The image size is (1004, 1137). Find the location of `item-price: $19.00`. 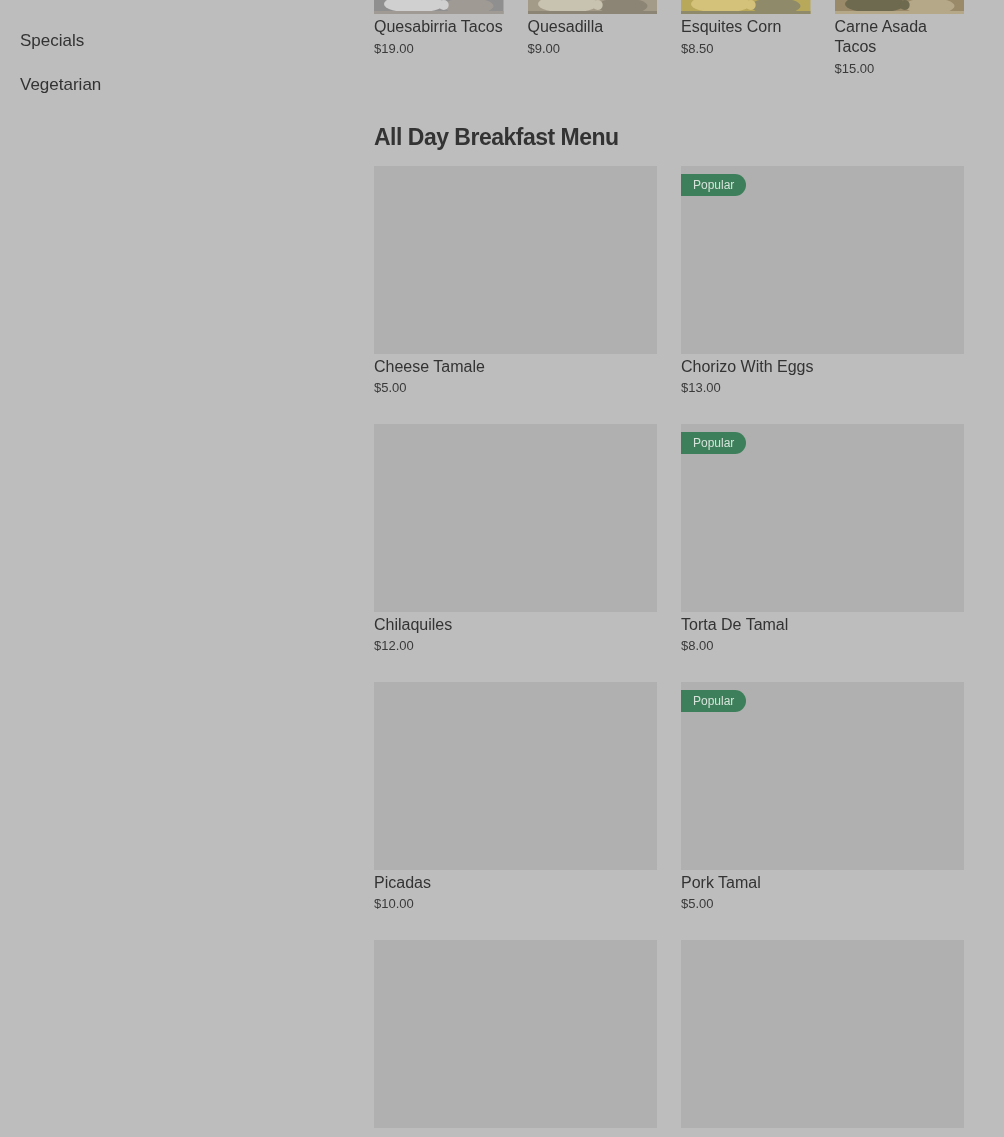

item-price: $19.00 is located at coordinates (394, 48).